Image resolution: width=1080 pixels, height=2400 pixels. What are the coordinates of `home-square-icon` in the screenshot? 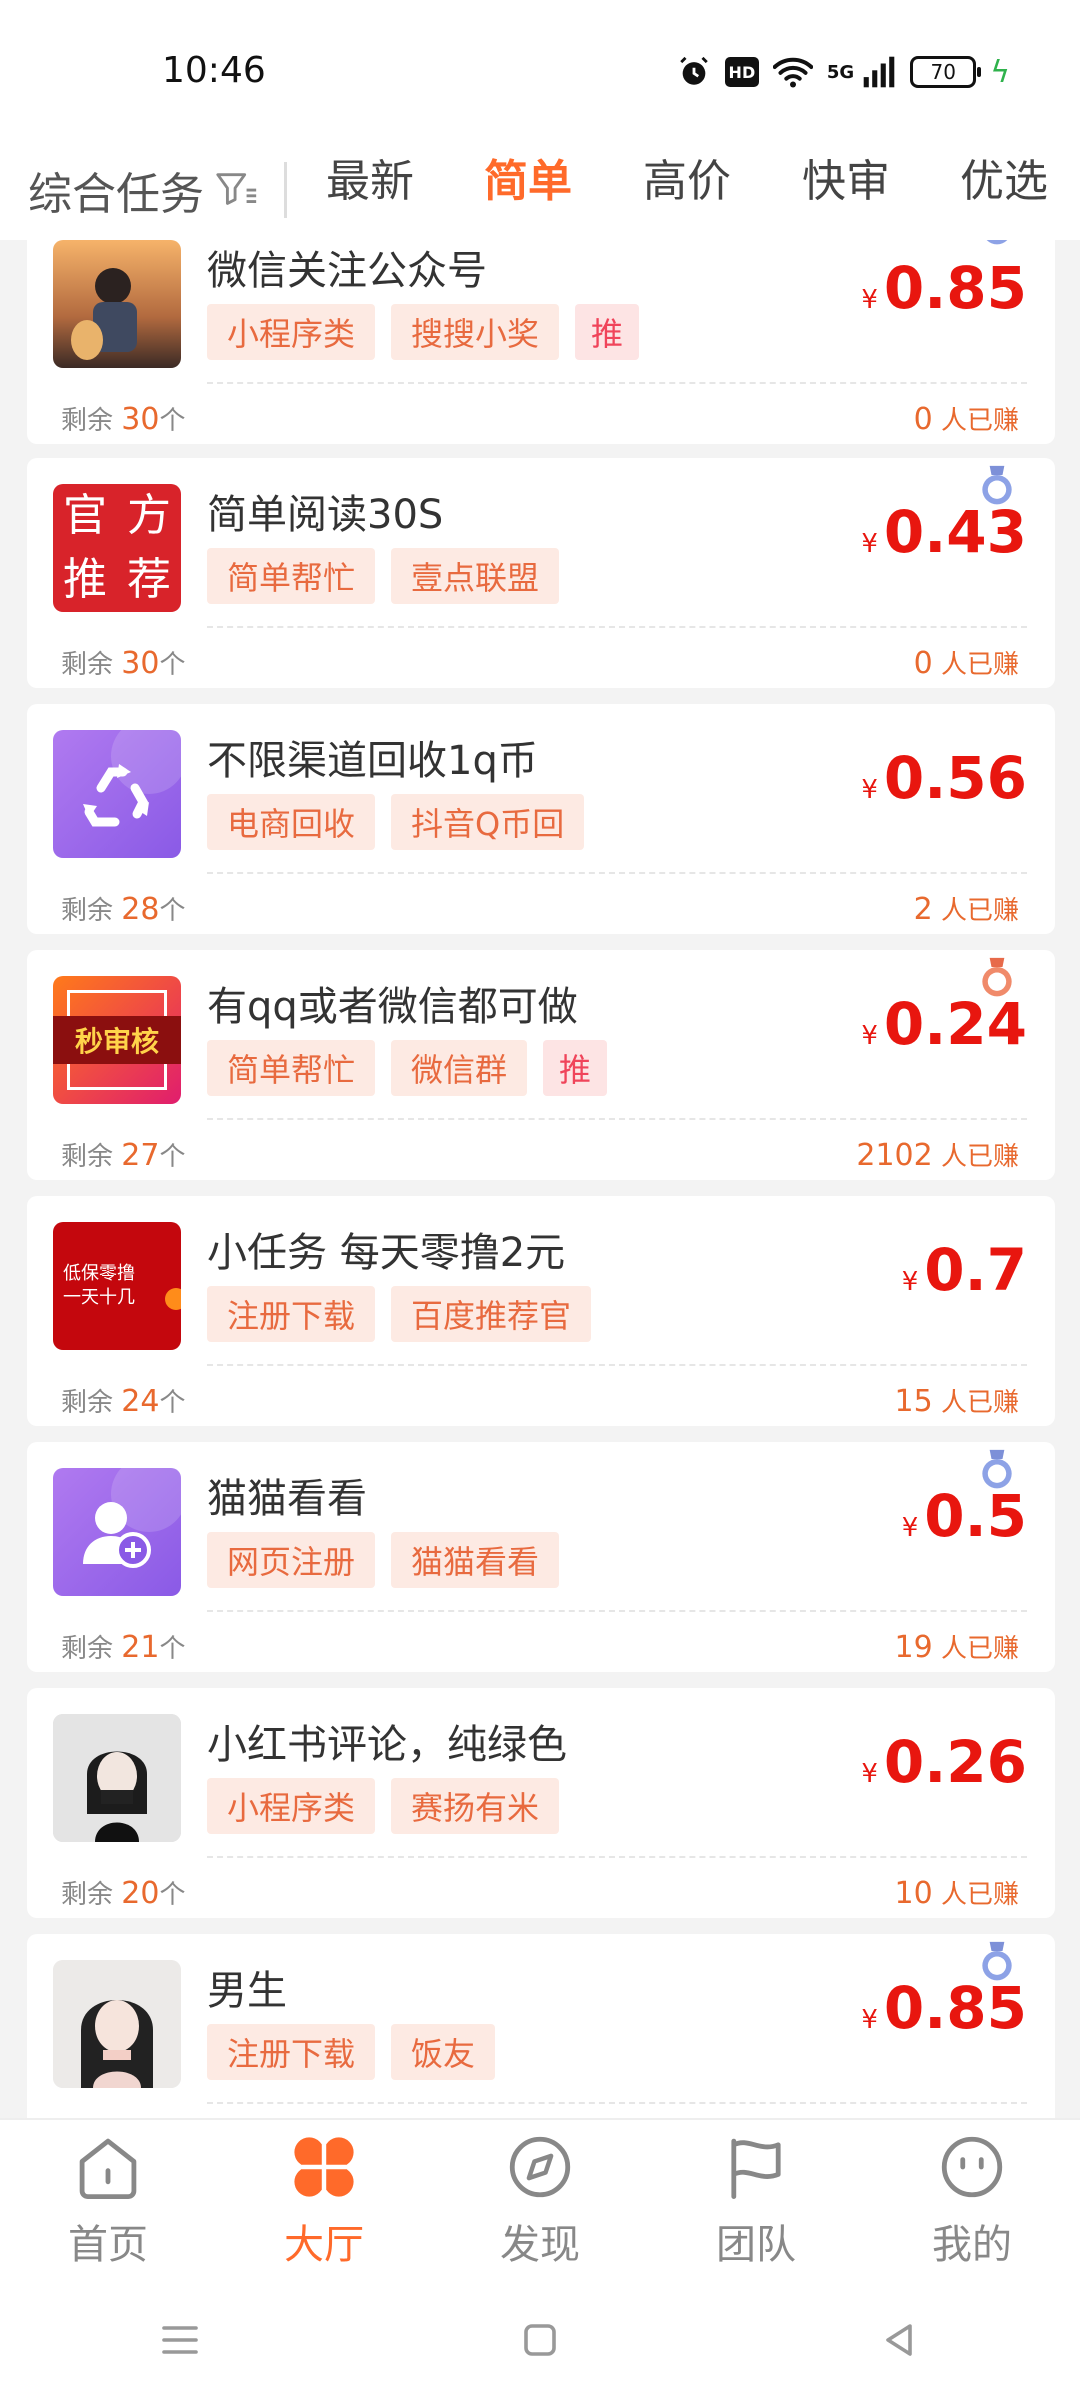 It's located at (540, 2340).